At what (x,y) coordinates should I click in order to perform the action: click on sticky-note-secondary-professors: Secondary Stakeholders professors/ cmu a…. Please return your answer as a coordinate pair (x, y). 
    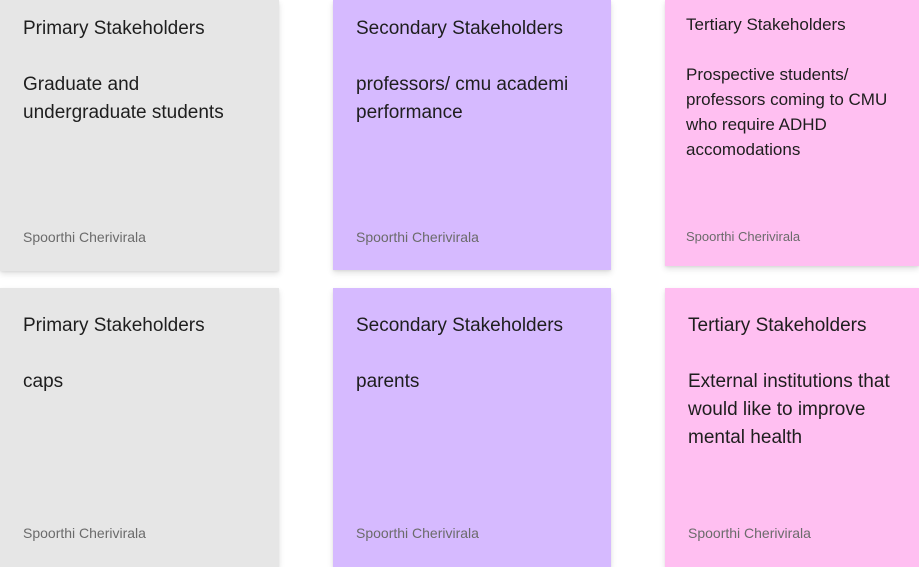
    Looking at the image, I should click on (472, 135).